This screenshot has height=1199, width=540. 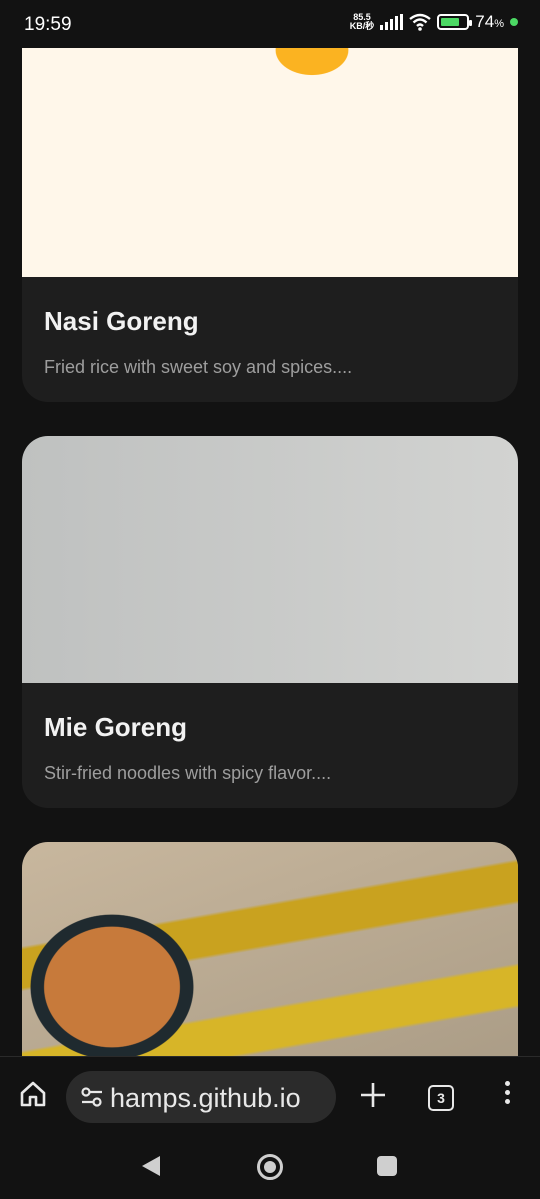 I want to click on network-speed: 85.5 KB/秒, so click(x=362, y=21).